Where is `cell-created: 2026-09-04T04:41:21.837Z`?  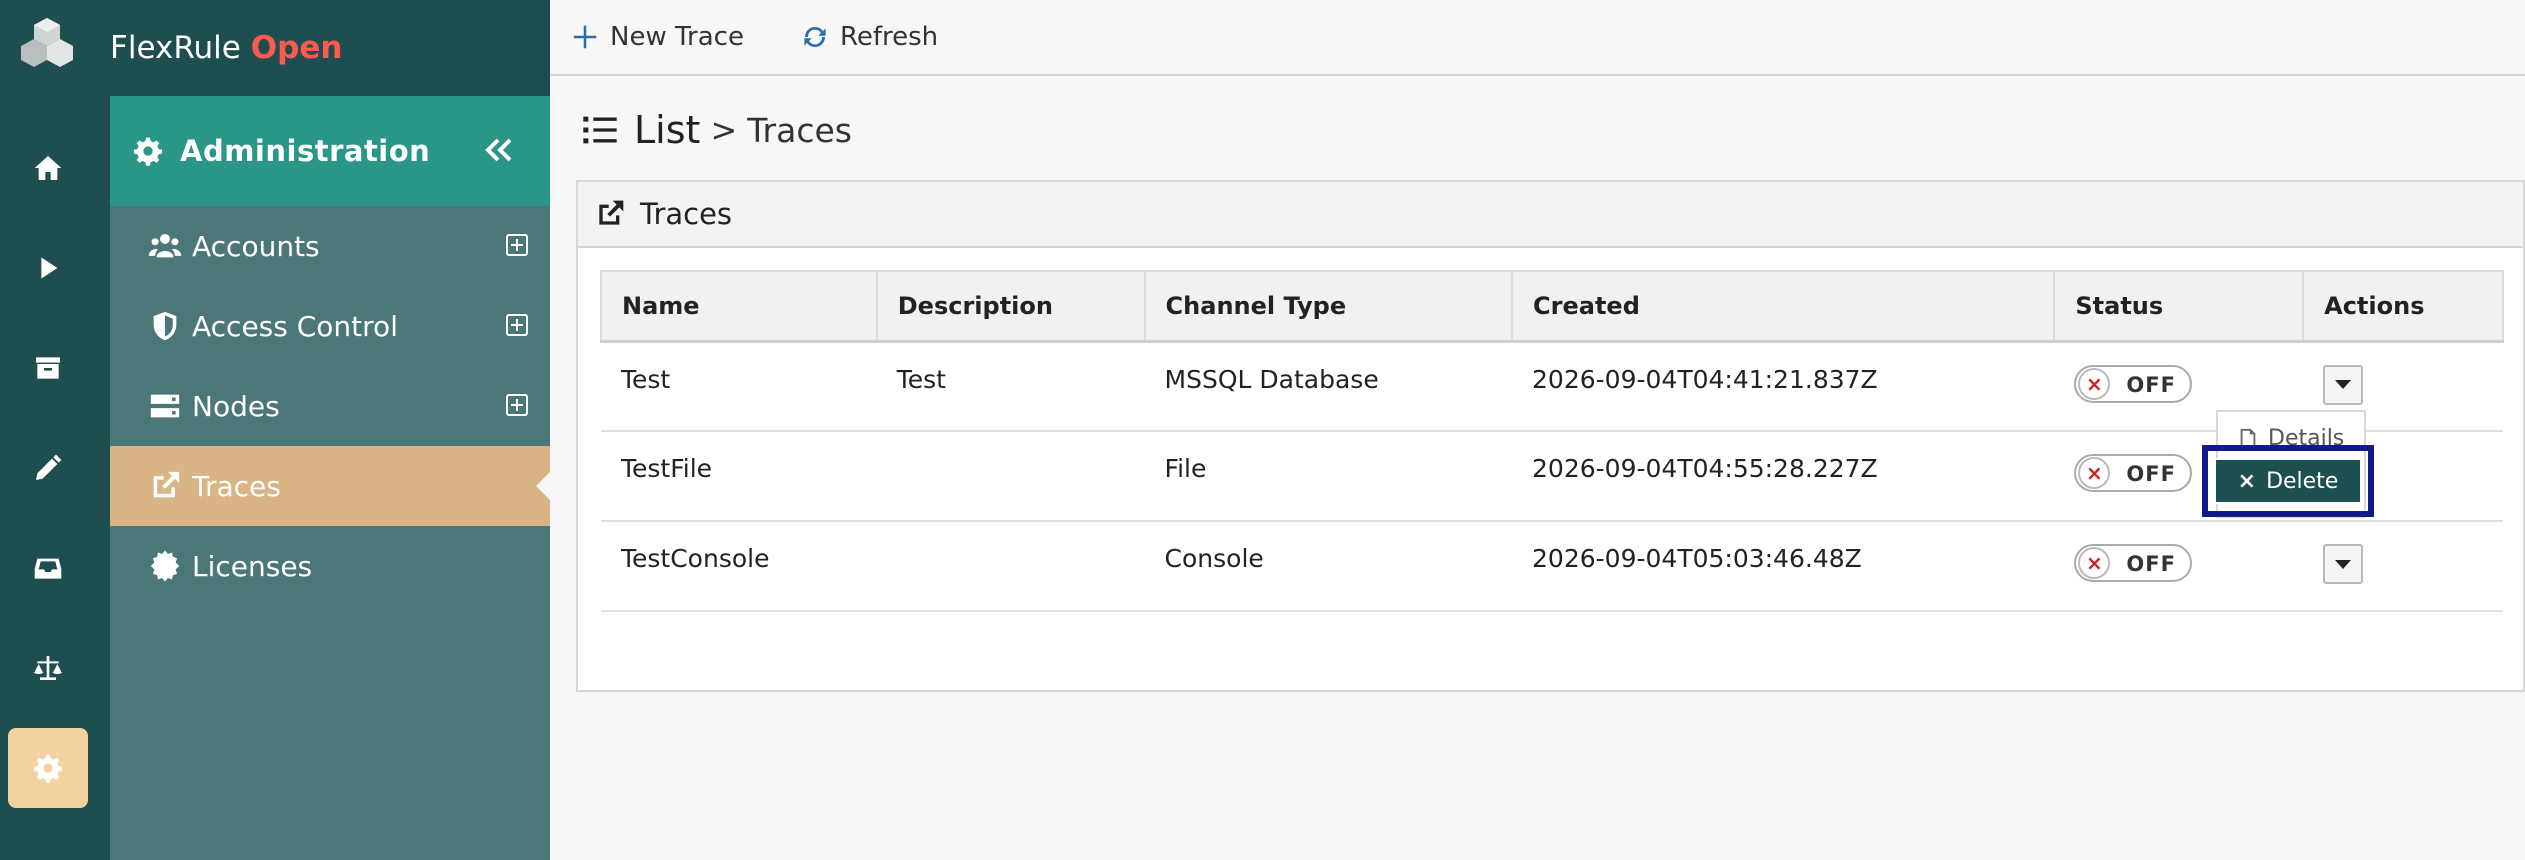 cell-created: 2026-09-04T04:41:21.837Z is located at coordinates (1783, 386).